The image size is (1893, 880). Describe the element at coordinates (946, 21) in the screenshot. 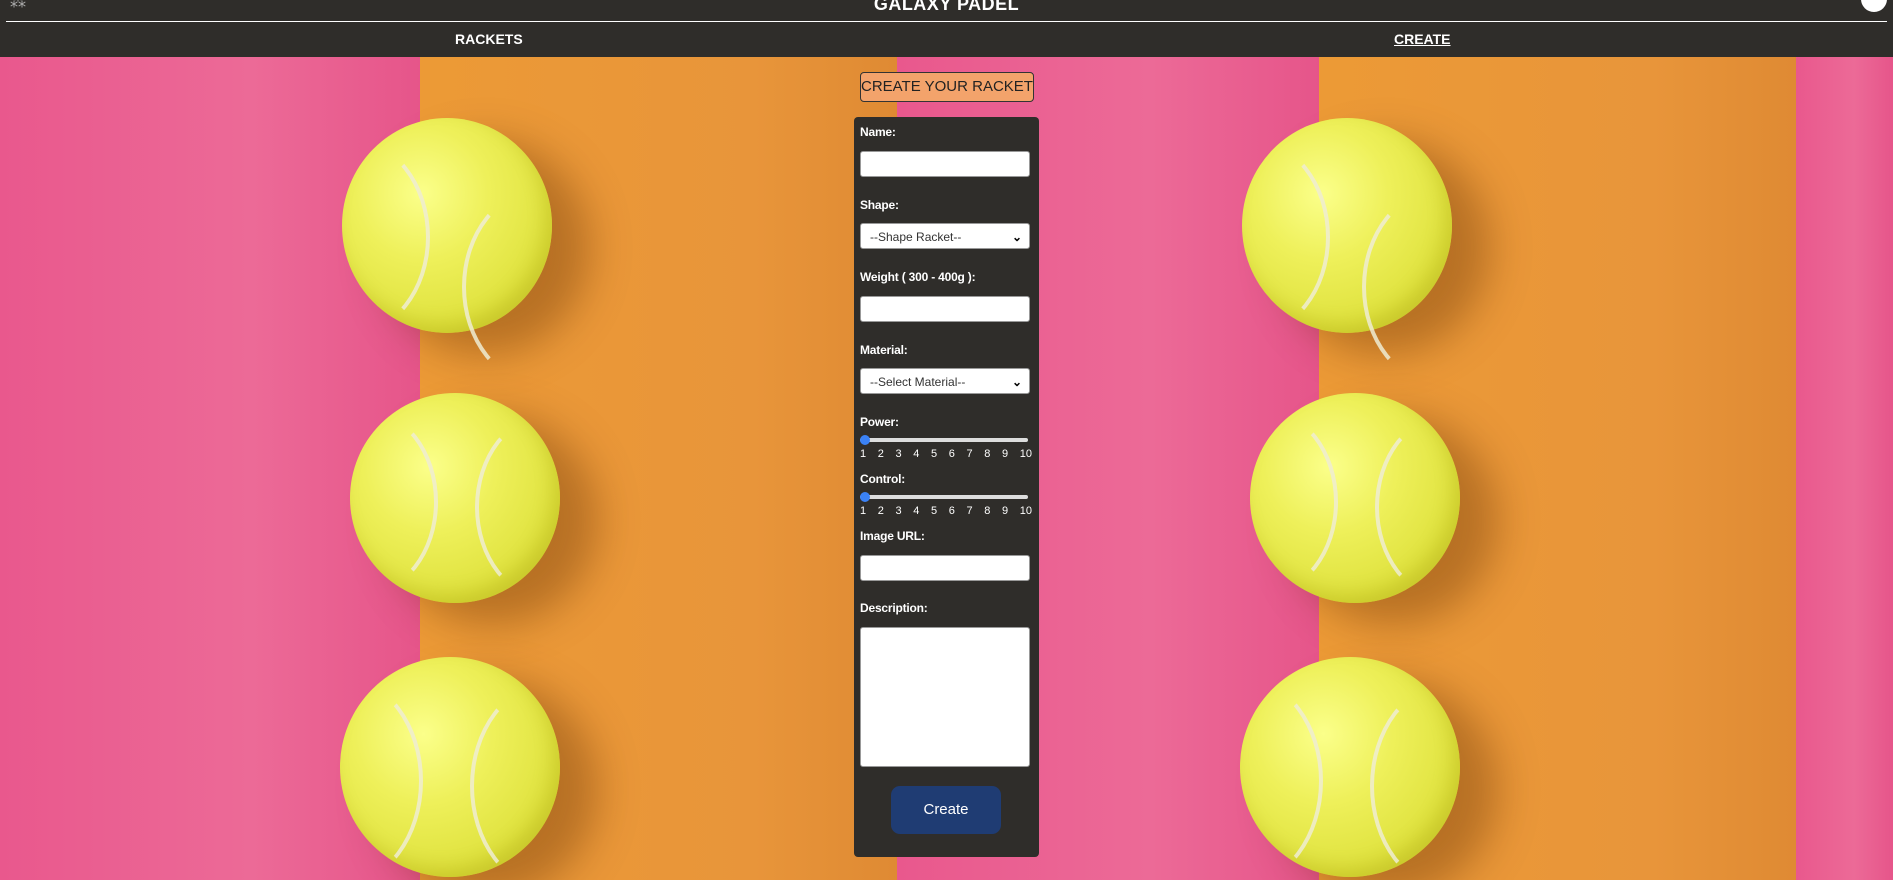

I see `header-divider` at that location.